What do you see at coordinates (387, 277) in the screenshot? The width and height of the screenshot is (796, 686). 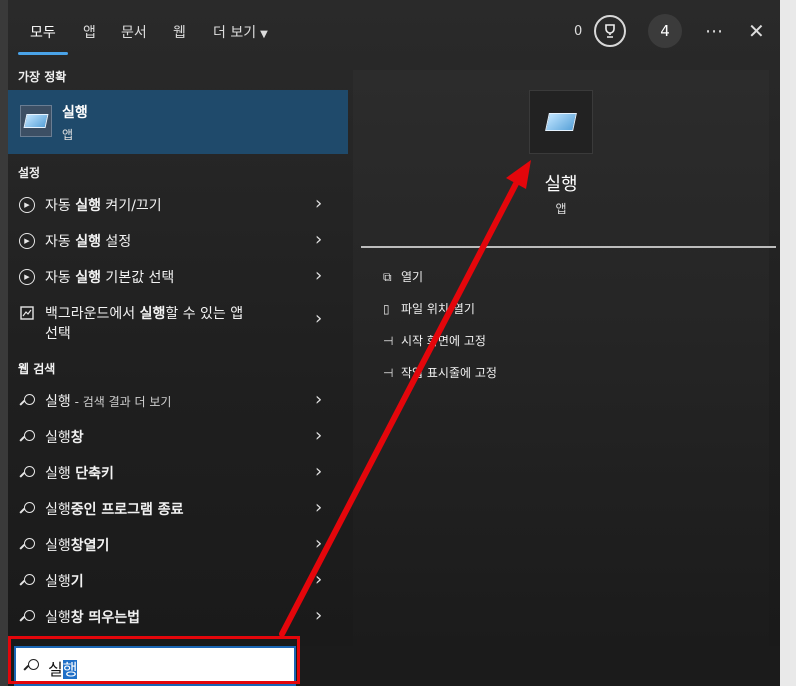 I see `open-icon: ⧉` at bounding box center [387, 277].